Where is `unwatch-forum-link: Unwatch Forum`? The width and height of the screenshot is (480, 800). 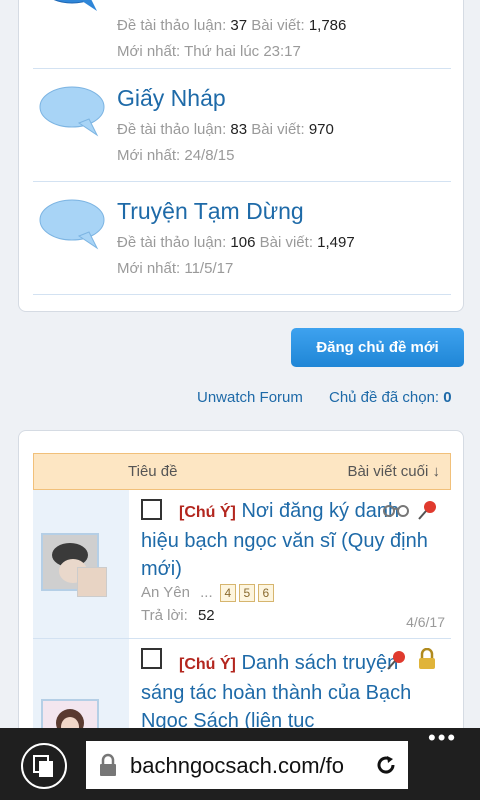
unwatch-forum-link: Unwatch Forum is located at coordinates (250, 397).